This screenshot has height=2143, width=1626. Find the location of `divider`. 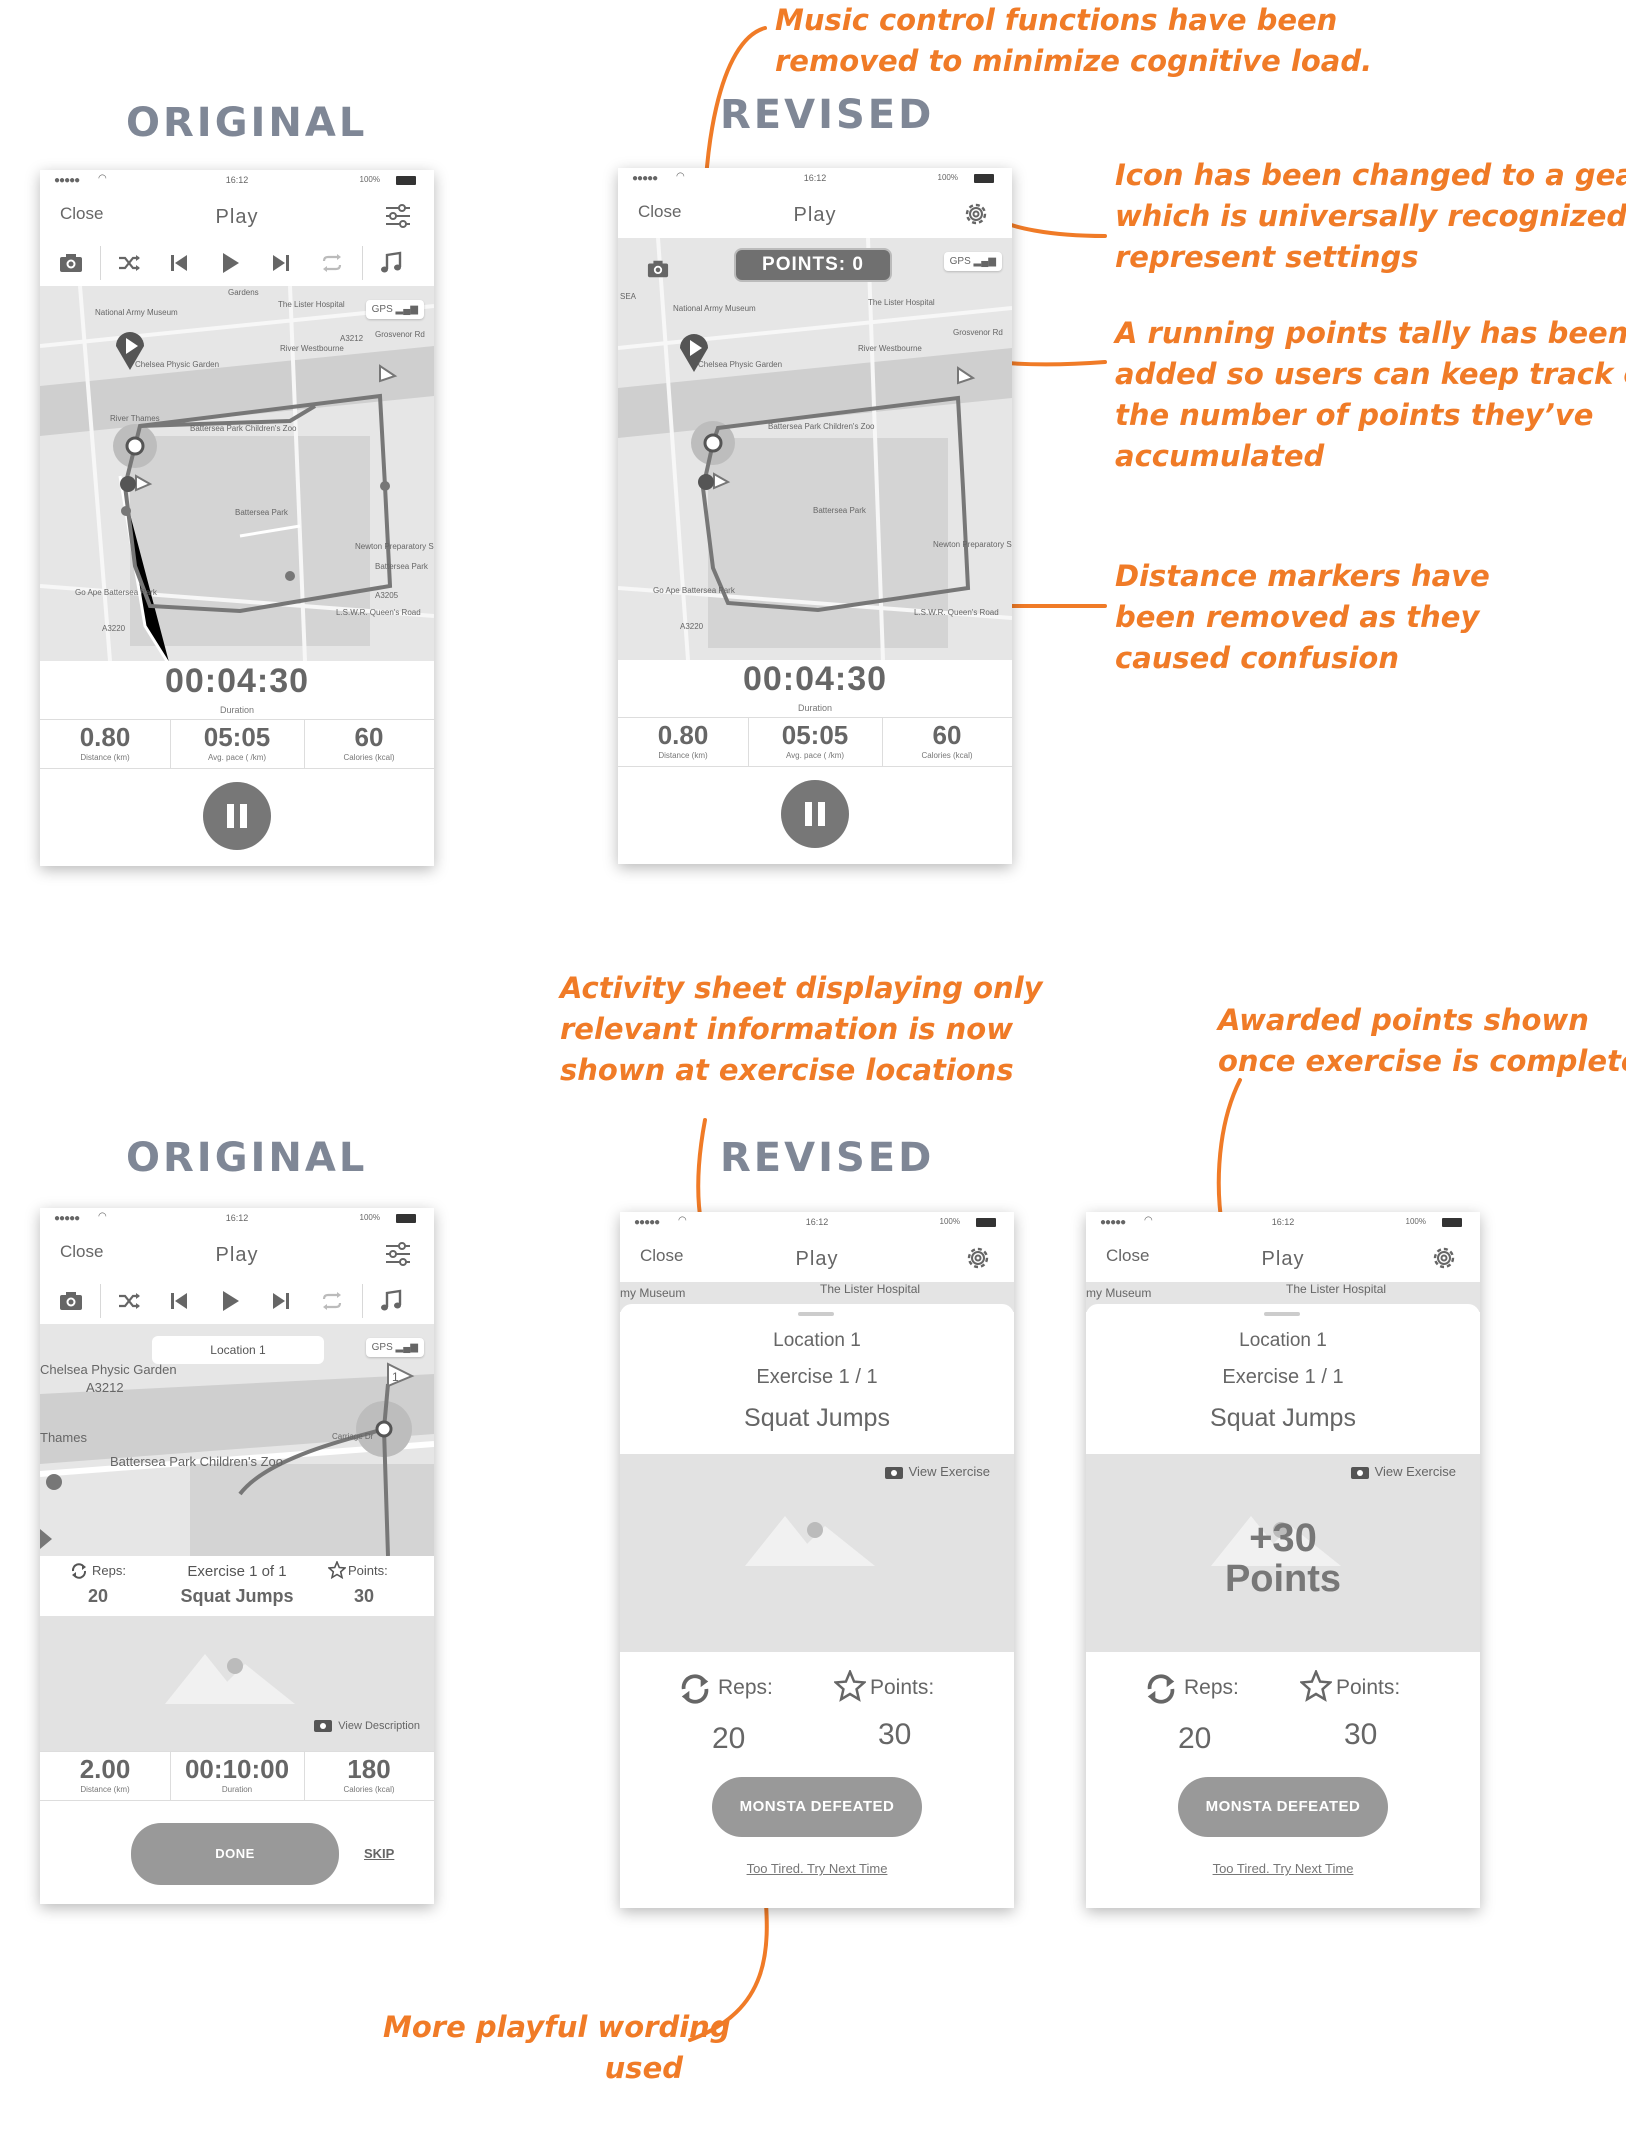

divider is located at coordinates (362, 1301).